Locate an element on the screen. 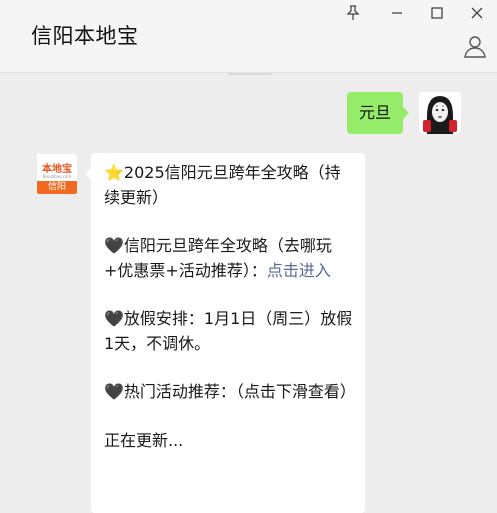  maximize-icon is located at coordinates (437, 13).